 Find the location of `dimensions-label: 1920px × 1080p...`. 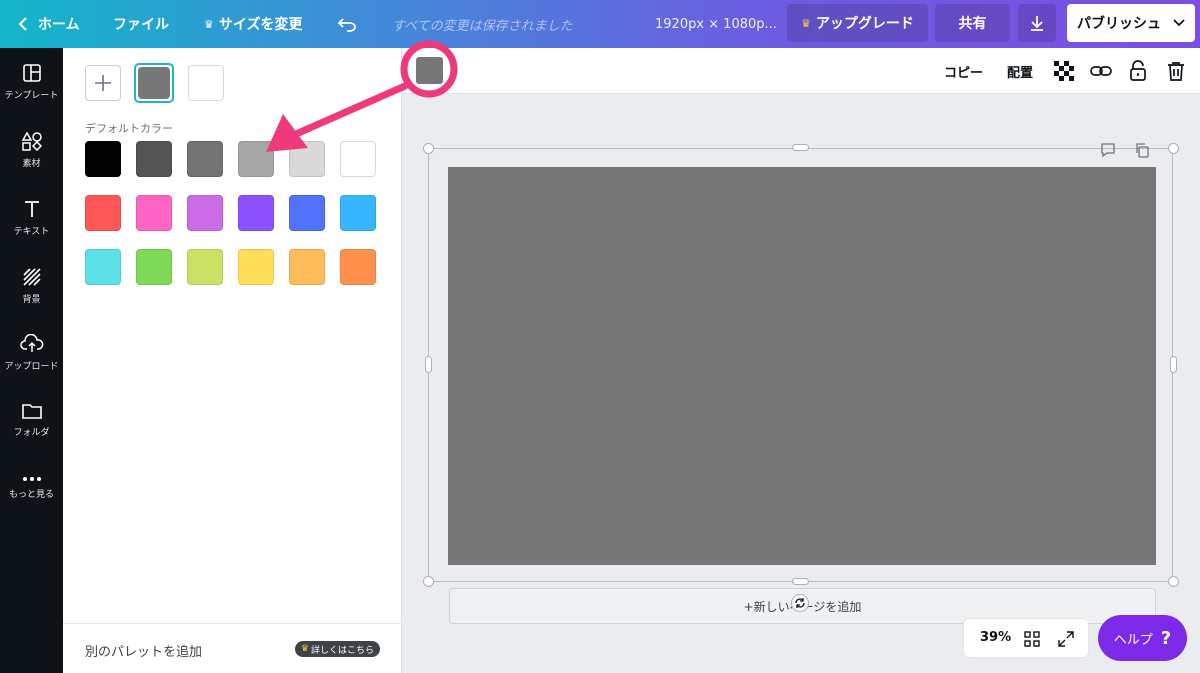

dimensions-label: 1920px × 1080p... is located at coordinates (716, 24).